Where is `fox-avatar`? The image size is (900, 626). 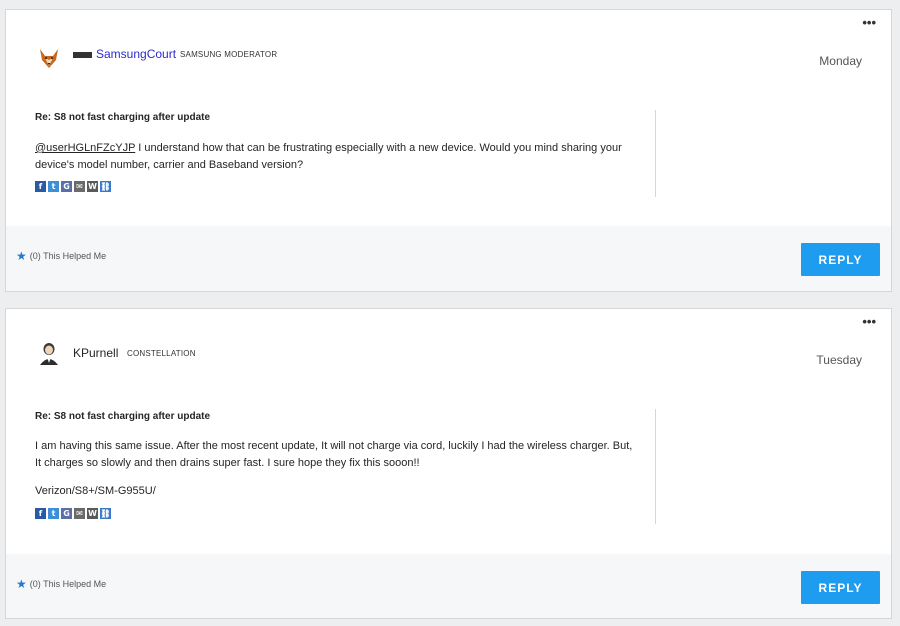 fox-avatar is located at coordinates (49, 59).